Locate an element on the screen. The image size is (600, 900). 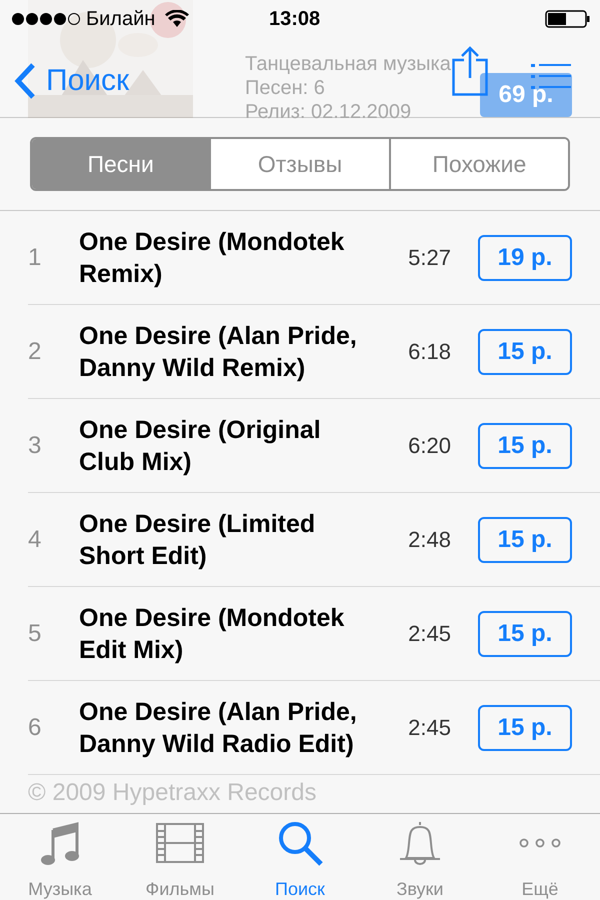
music-note-icon is located at coordinates (60, 843).